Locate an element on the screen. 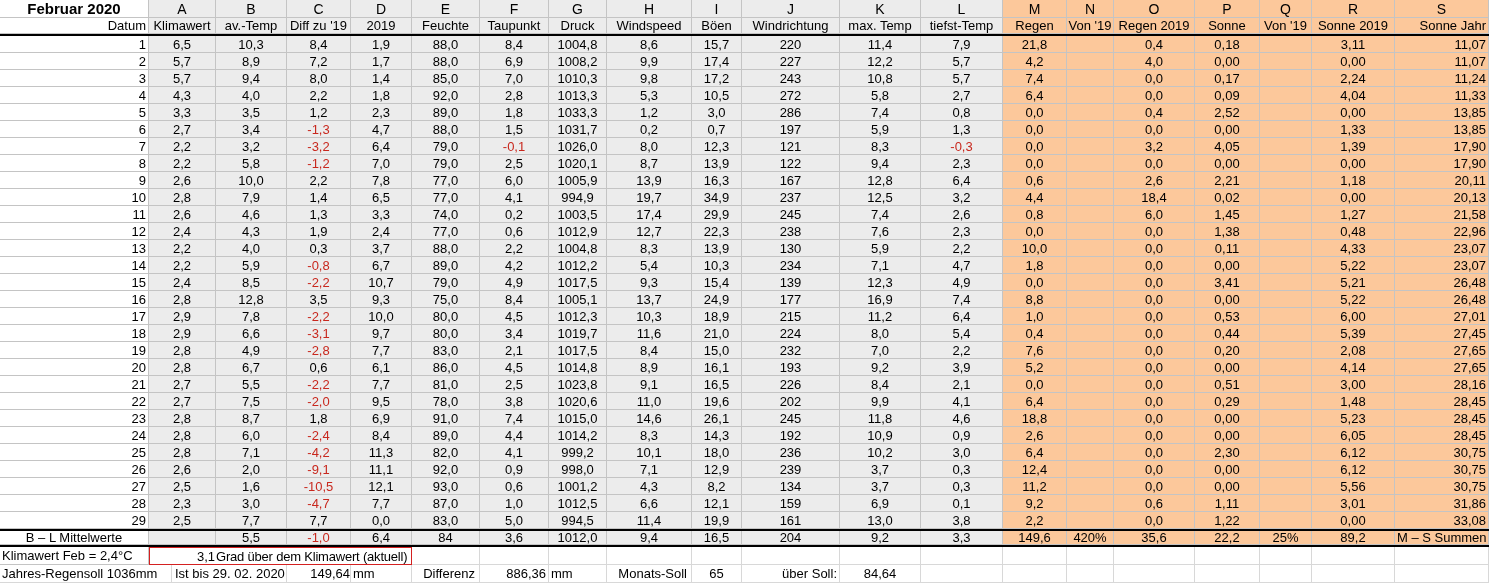 Image resolution: width=1489 pixels, height=584 pixels. table-cell: 2,3 is located at coordinates (962, 163).